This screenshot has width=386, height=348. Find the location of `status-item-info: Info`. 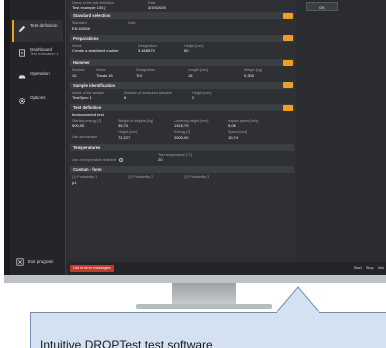

status-item-info: Info is located at coordinates (381, 268).